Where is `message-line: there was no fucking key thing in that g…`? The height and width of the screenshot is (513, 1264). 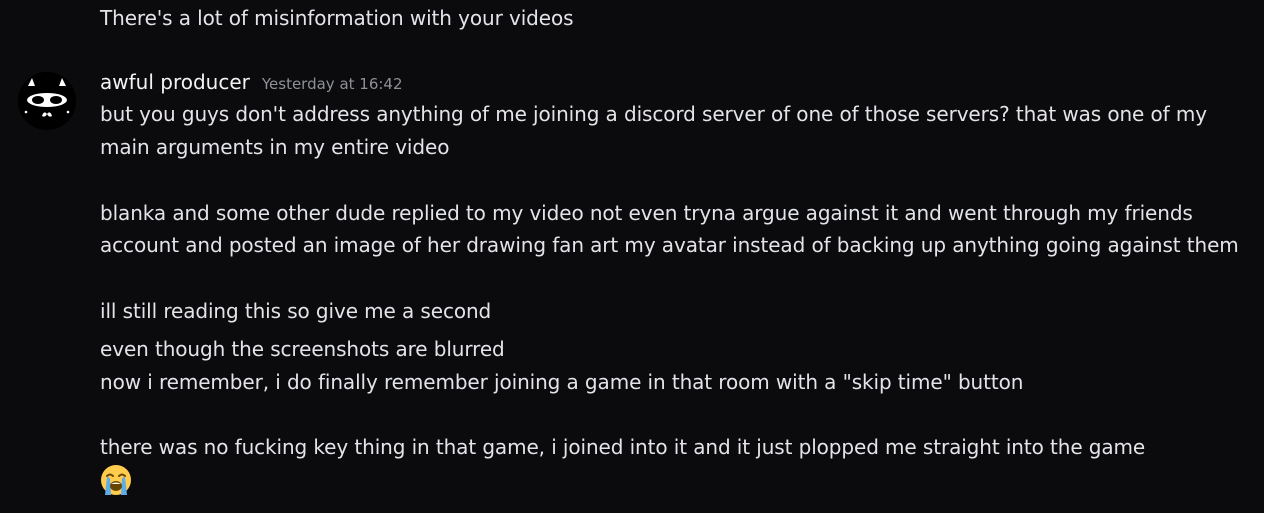 message-line: there was no fucking key thing in that g… is located at coordinates (623, 447).